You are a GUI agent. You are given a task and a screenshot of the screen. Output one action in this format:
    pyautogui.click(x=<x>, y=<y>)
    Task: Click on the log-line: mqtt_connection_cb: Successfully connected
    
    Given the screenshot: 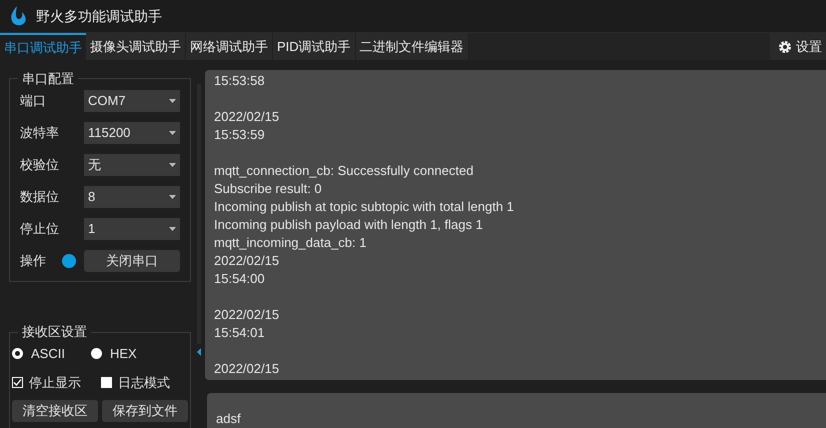 What is the action you would take?
    pyautogui.click(x=344, y=171)
    